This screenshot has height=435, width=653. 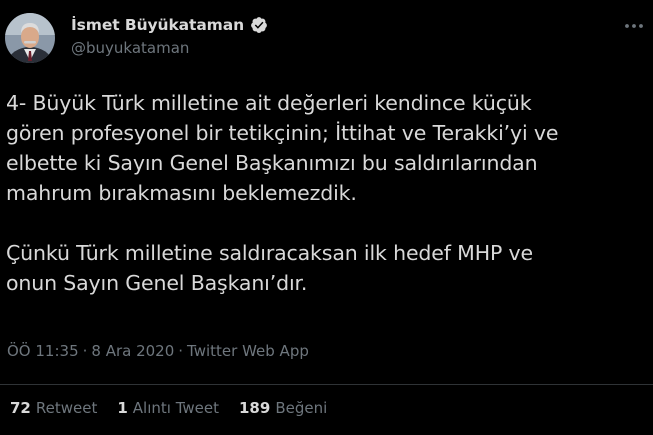 I want to click on quote-tweets-stat: 1 Alıntı Tweet, so click(x=168, y=408).